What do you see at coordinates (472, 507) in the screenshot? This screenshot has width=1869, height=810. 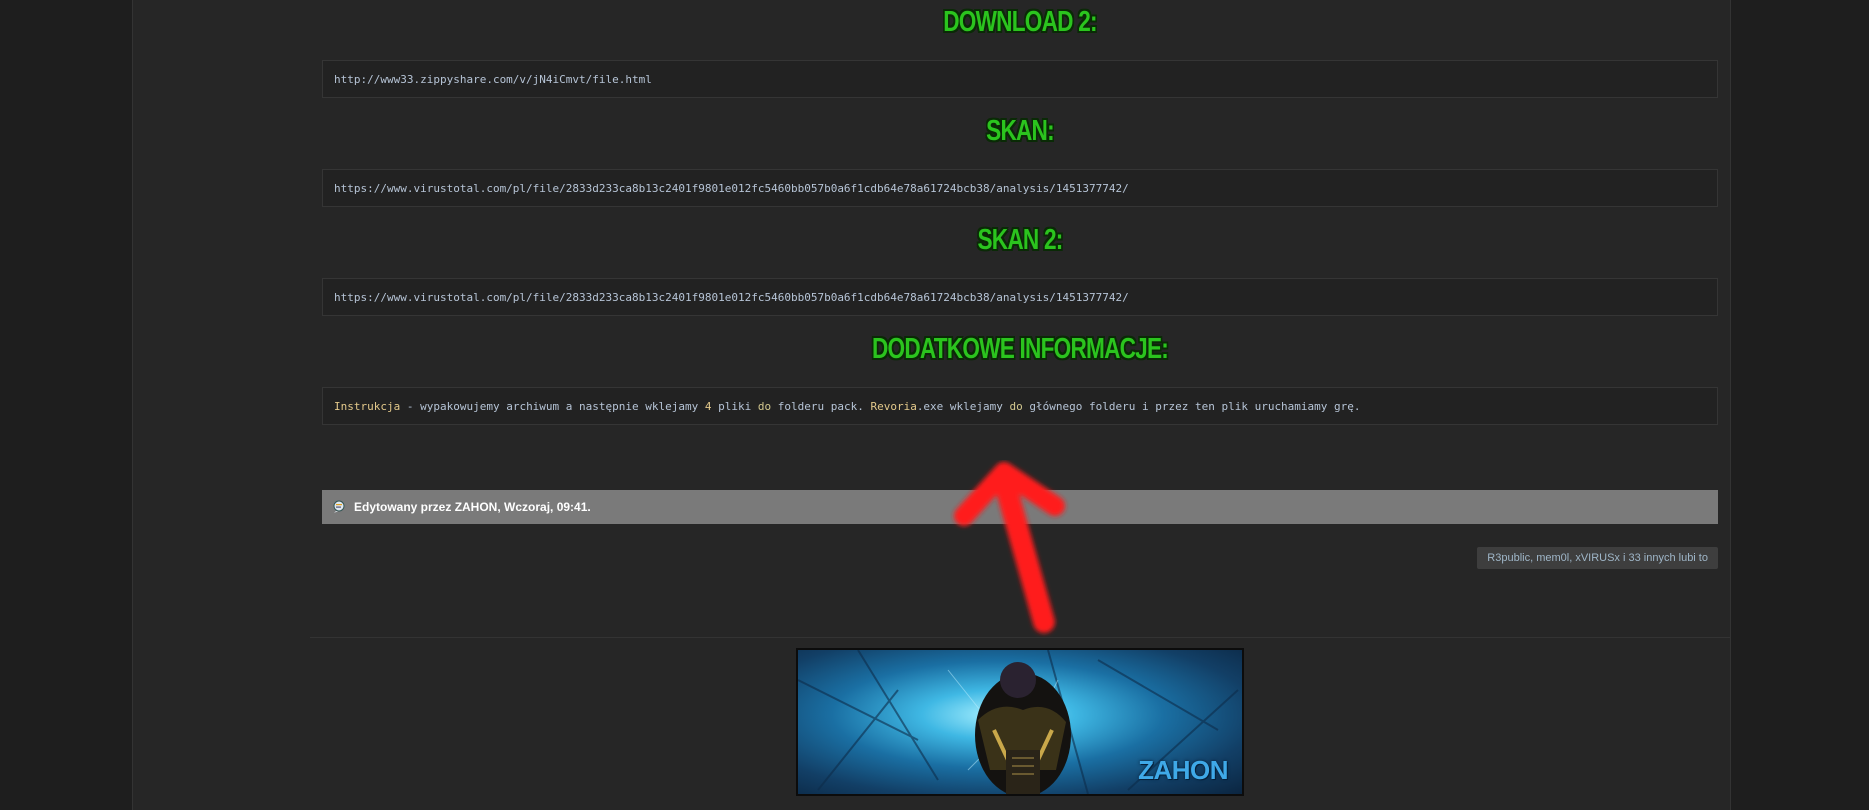 I see `edit-note-text: Edytowany przez ZAHON, Wczoraj, 09:41.` at bounding box center [472, 507].